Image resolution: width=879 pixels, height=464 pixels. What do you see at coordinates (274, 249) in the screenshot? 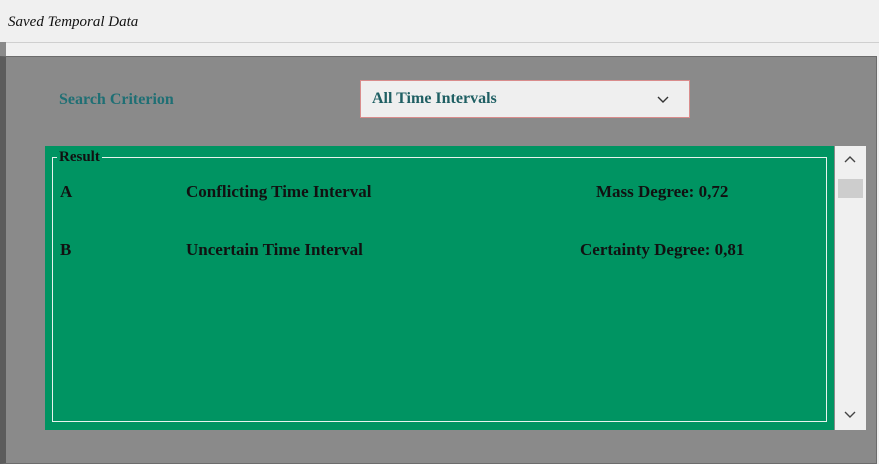
I see `result-row-b-name: Uncertain Time Interval` at bounding box center [274, 249].